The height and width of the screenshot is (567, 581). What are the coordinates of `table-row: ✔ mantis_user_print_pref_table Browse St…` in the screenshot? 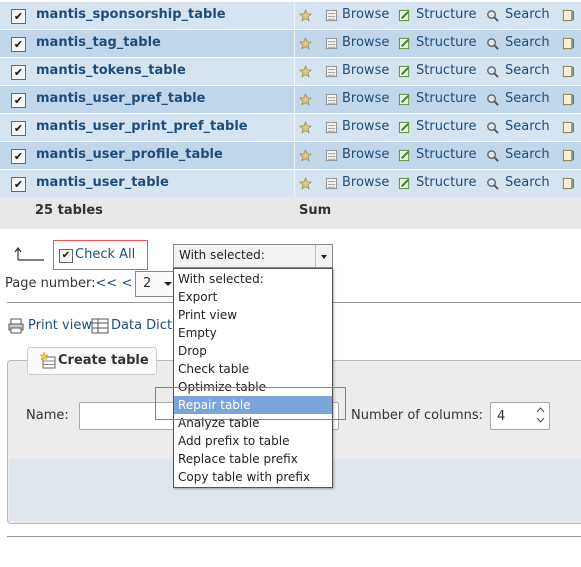 It's located at (290, 127).